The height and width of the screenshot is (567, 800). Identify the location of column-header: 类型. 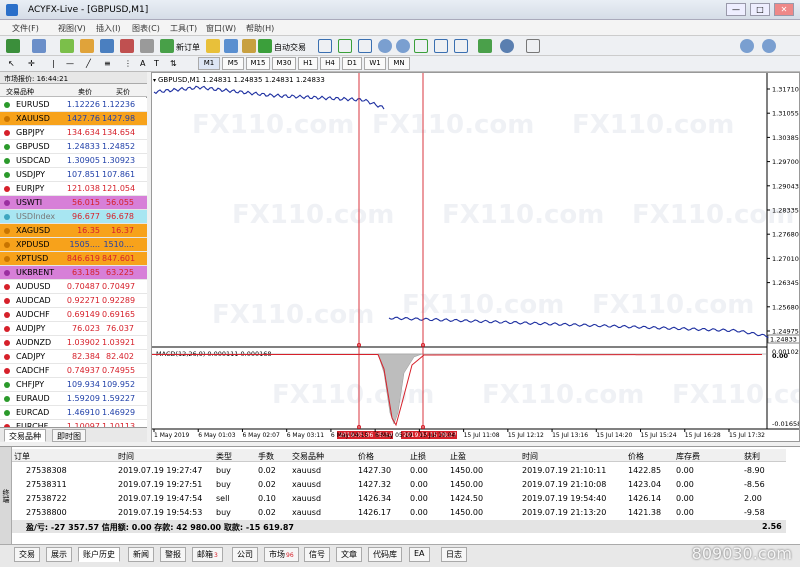
(224, 456).